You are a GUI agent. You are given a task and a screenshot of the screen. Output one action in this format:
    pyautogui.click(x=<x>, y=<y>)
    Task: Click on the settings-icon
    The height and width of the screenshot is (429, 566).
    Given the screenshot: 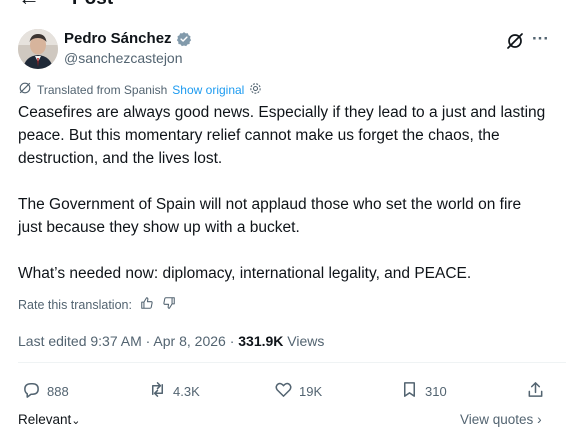 What is the action you would take?
    pyautogui.click(x=255, y=90)
    